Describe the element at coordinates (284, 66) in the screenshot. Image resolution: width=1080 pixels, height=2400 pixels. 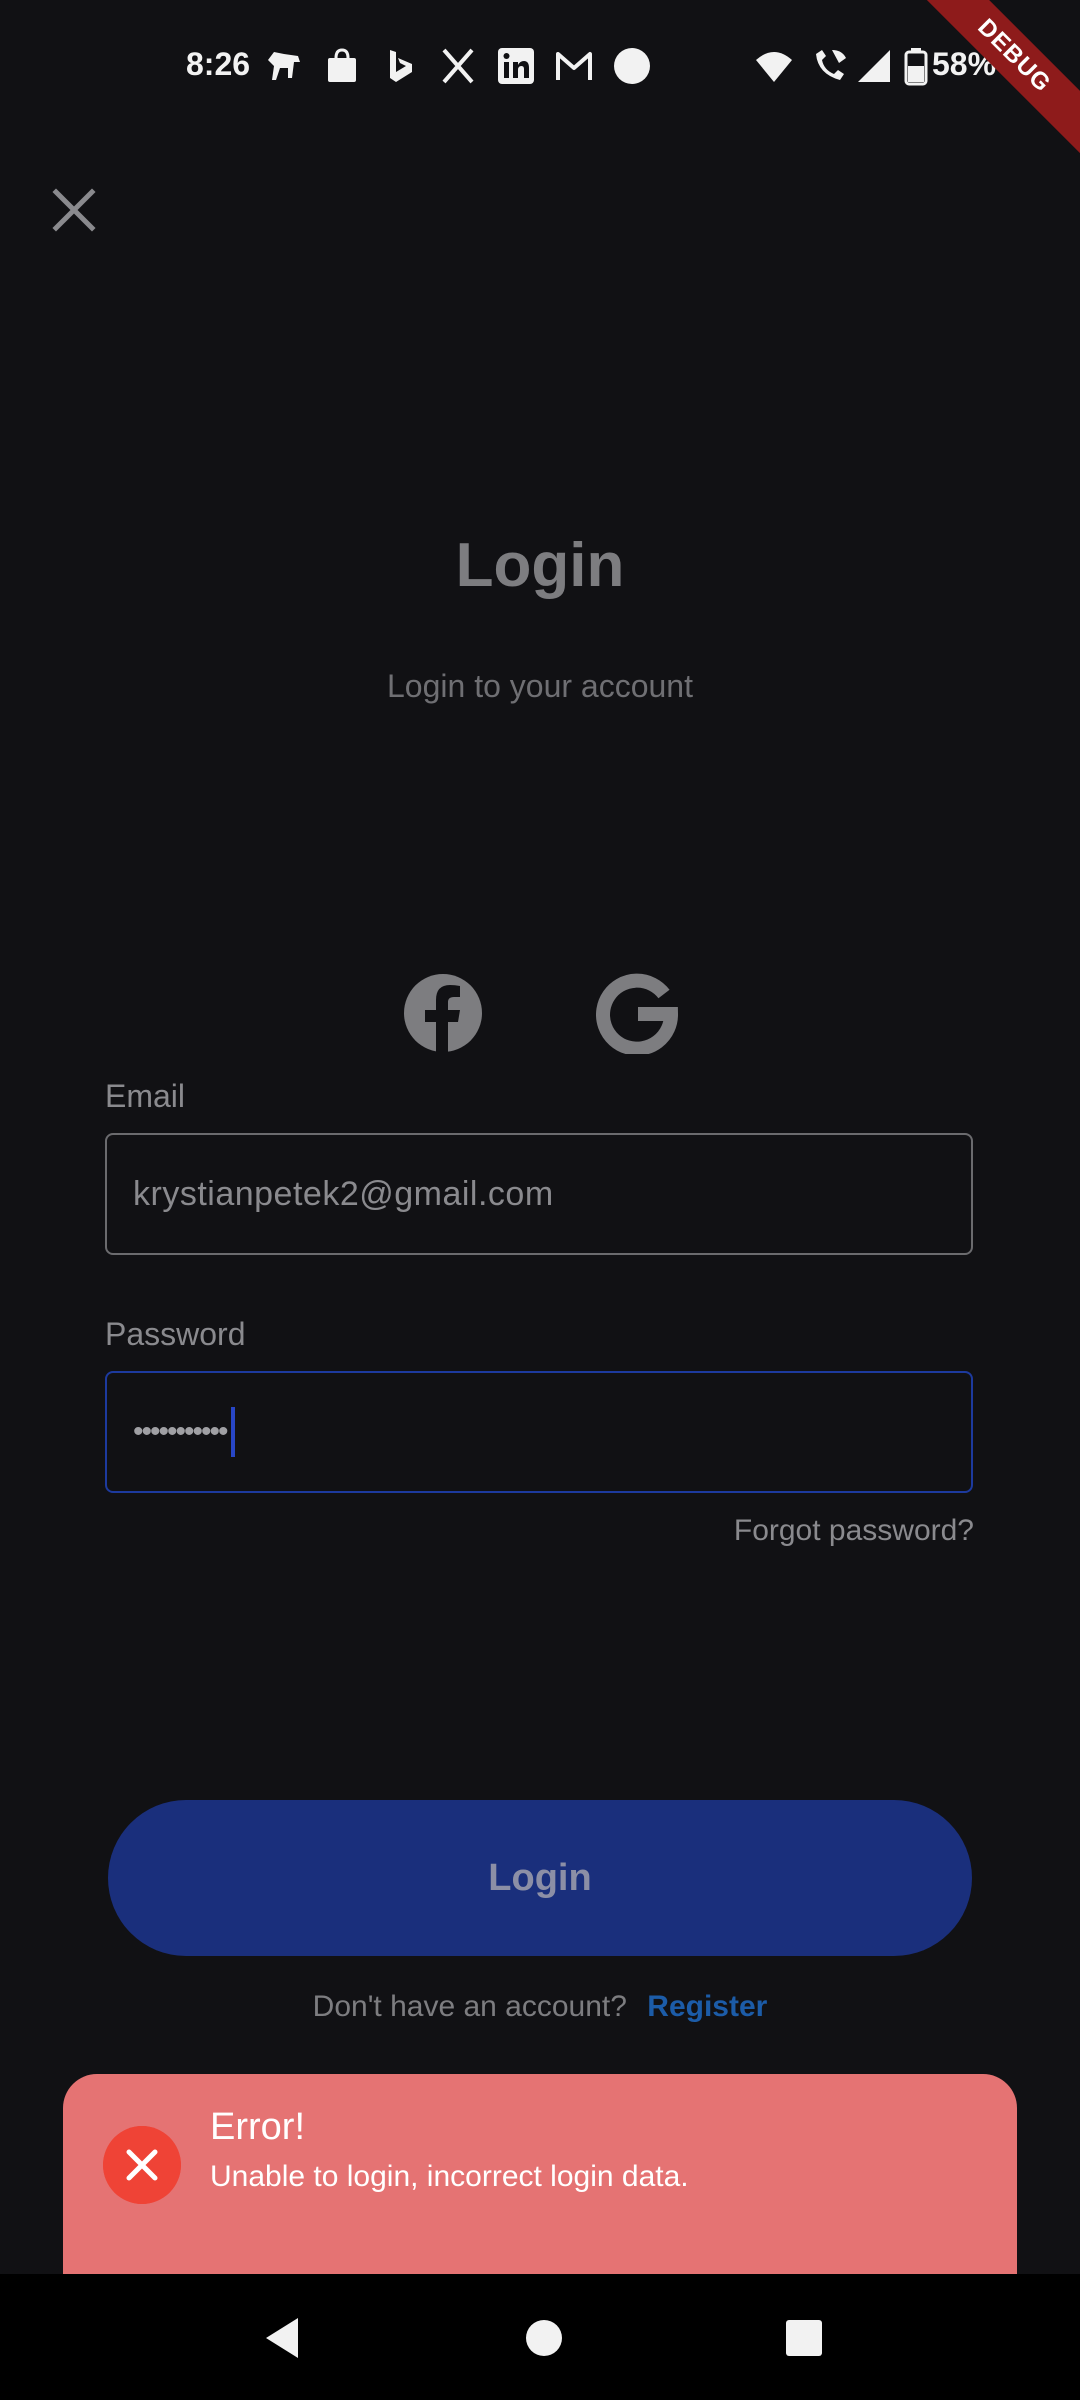
I see `dog-icon` at that location.